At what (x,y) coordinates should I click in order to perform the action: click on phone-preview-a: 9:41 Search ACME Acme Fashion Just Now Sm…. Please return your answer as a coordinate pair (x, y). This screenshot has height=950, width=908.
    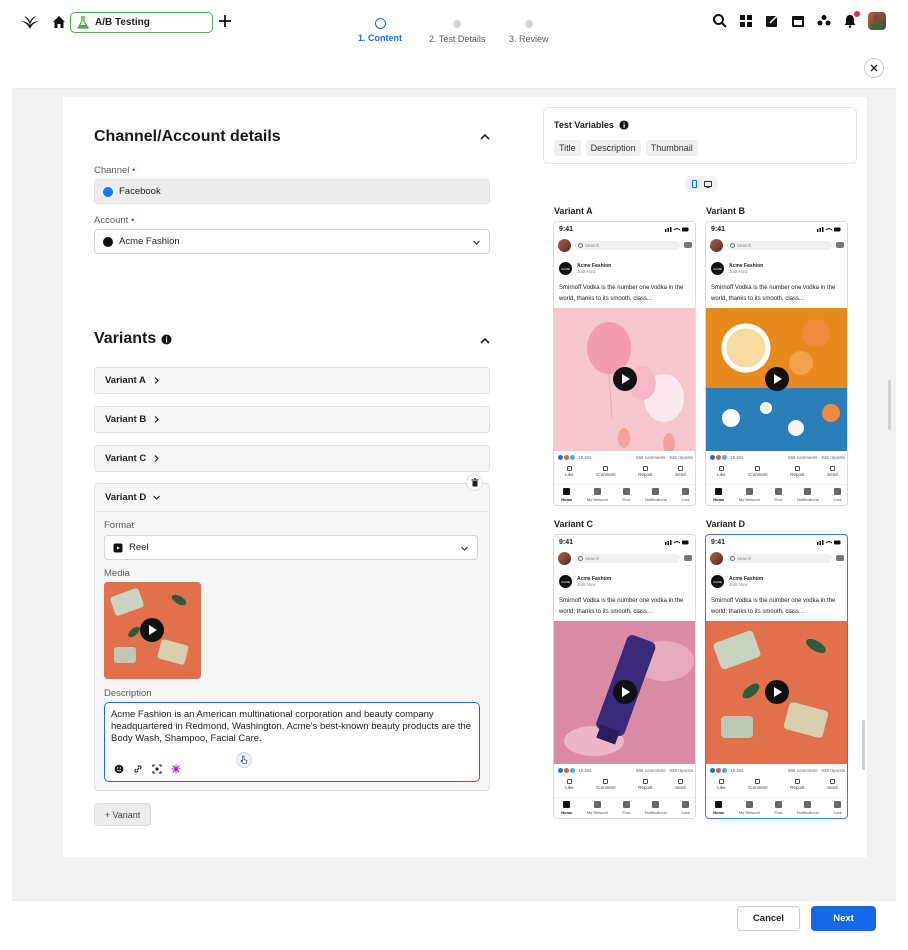
    Looking at the image, I should click on (624, 363).